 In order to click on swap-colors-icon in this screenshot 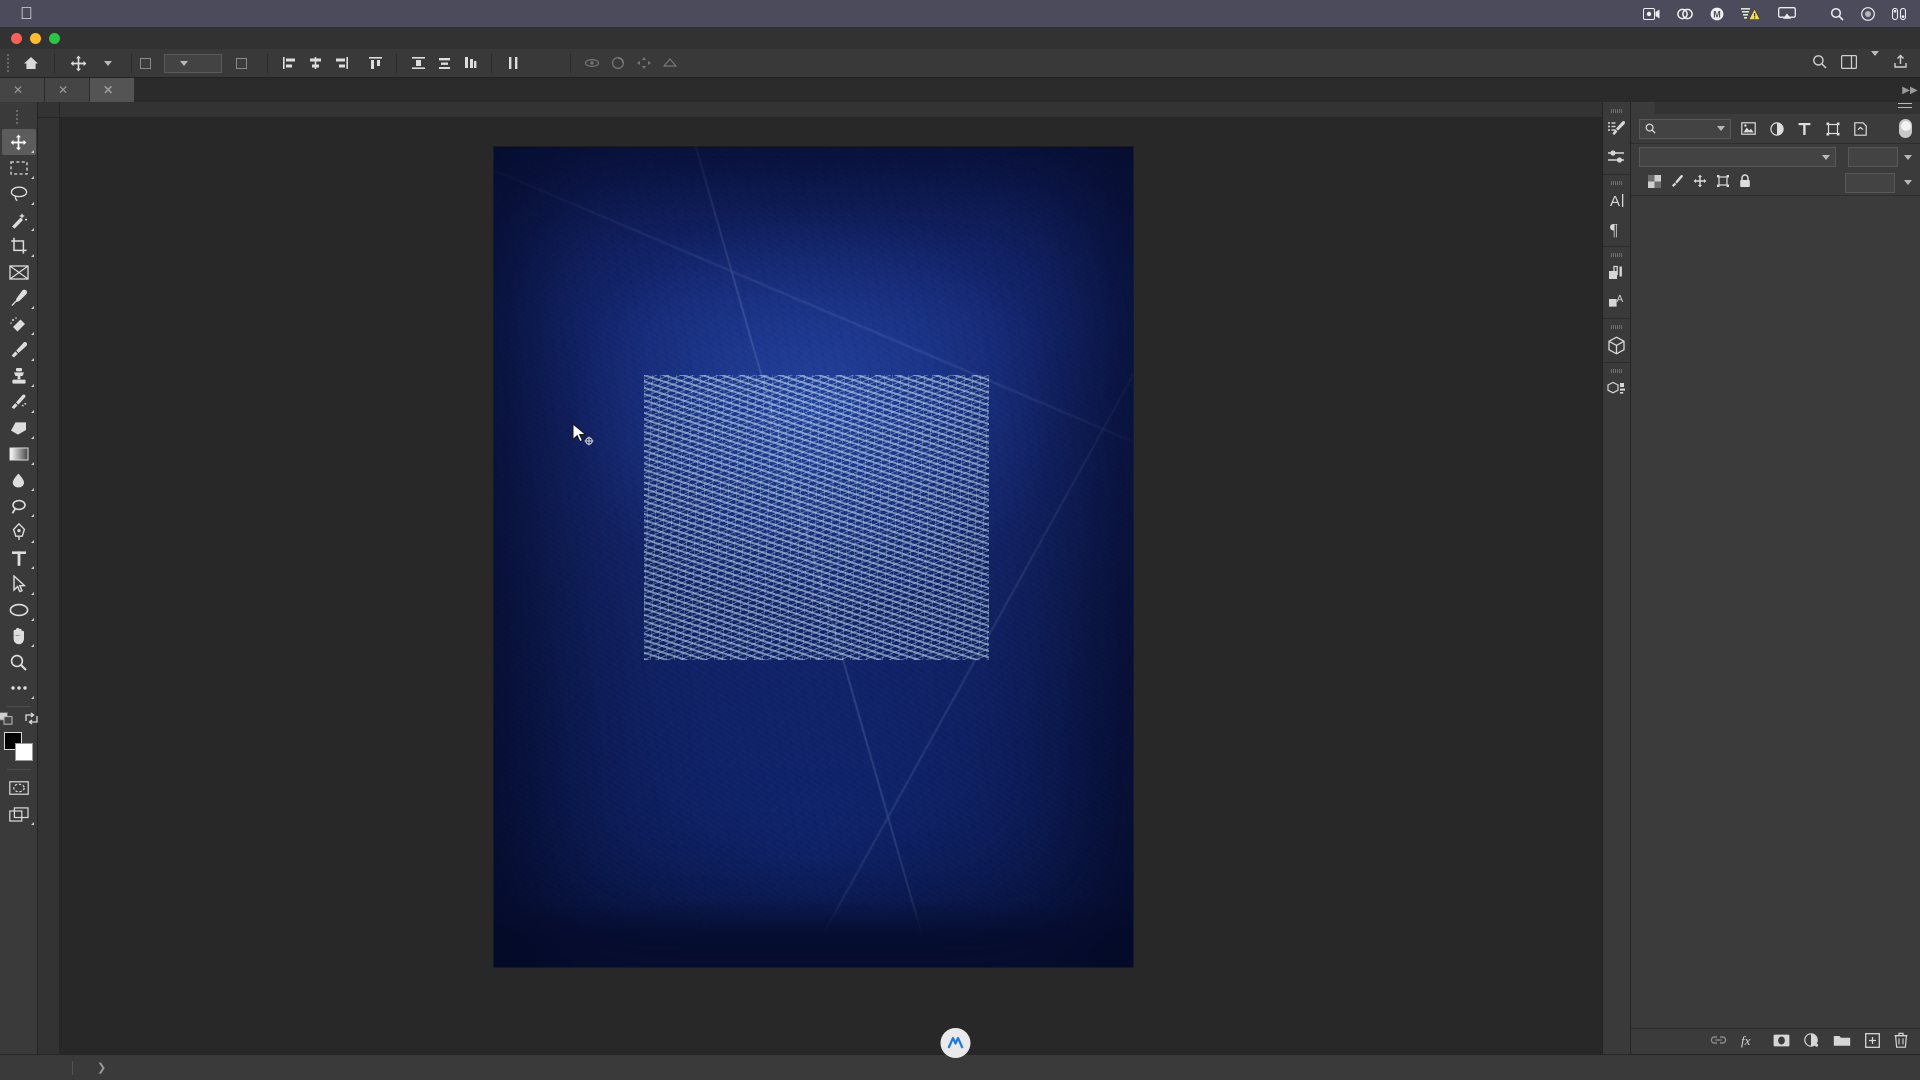, I will do `click(31, 720)`.